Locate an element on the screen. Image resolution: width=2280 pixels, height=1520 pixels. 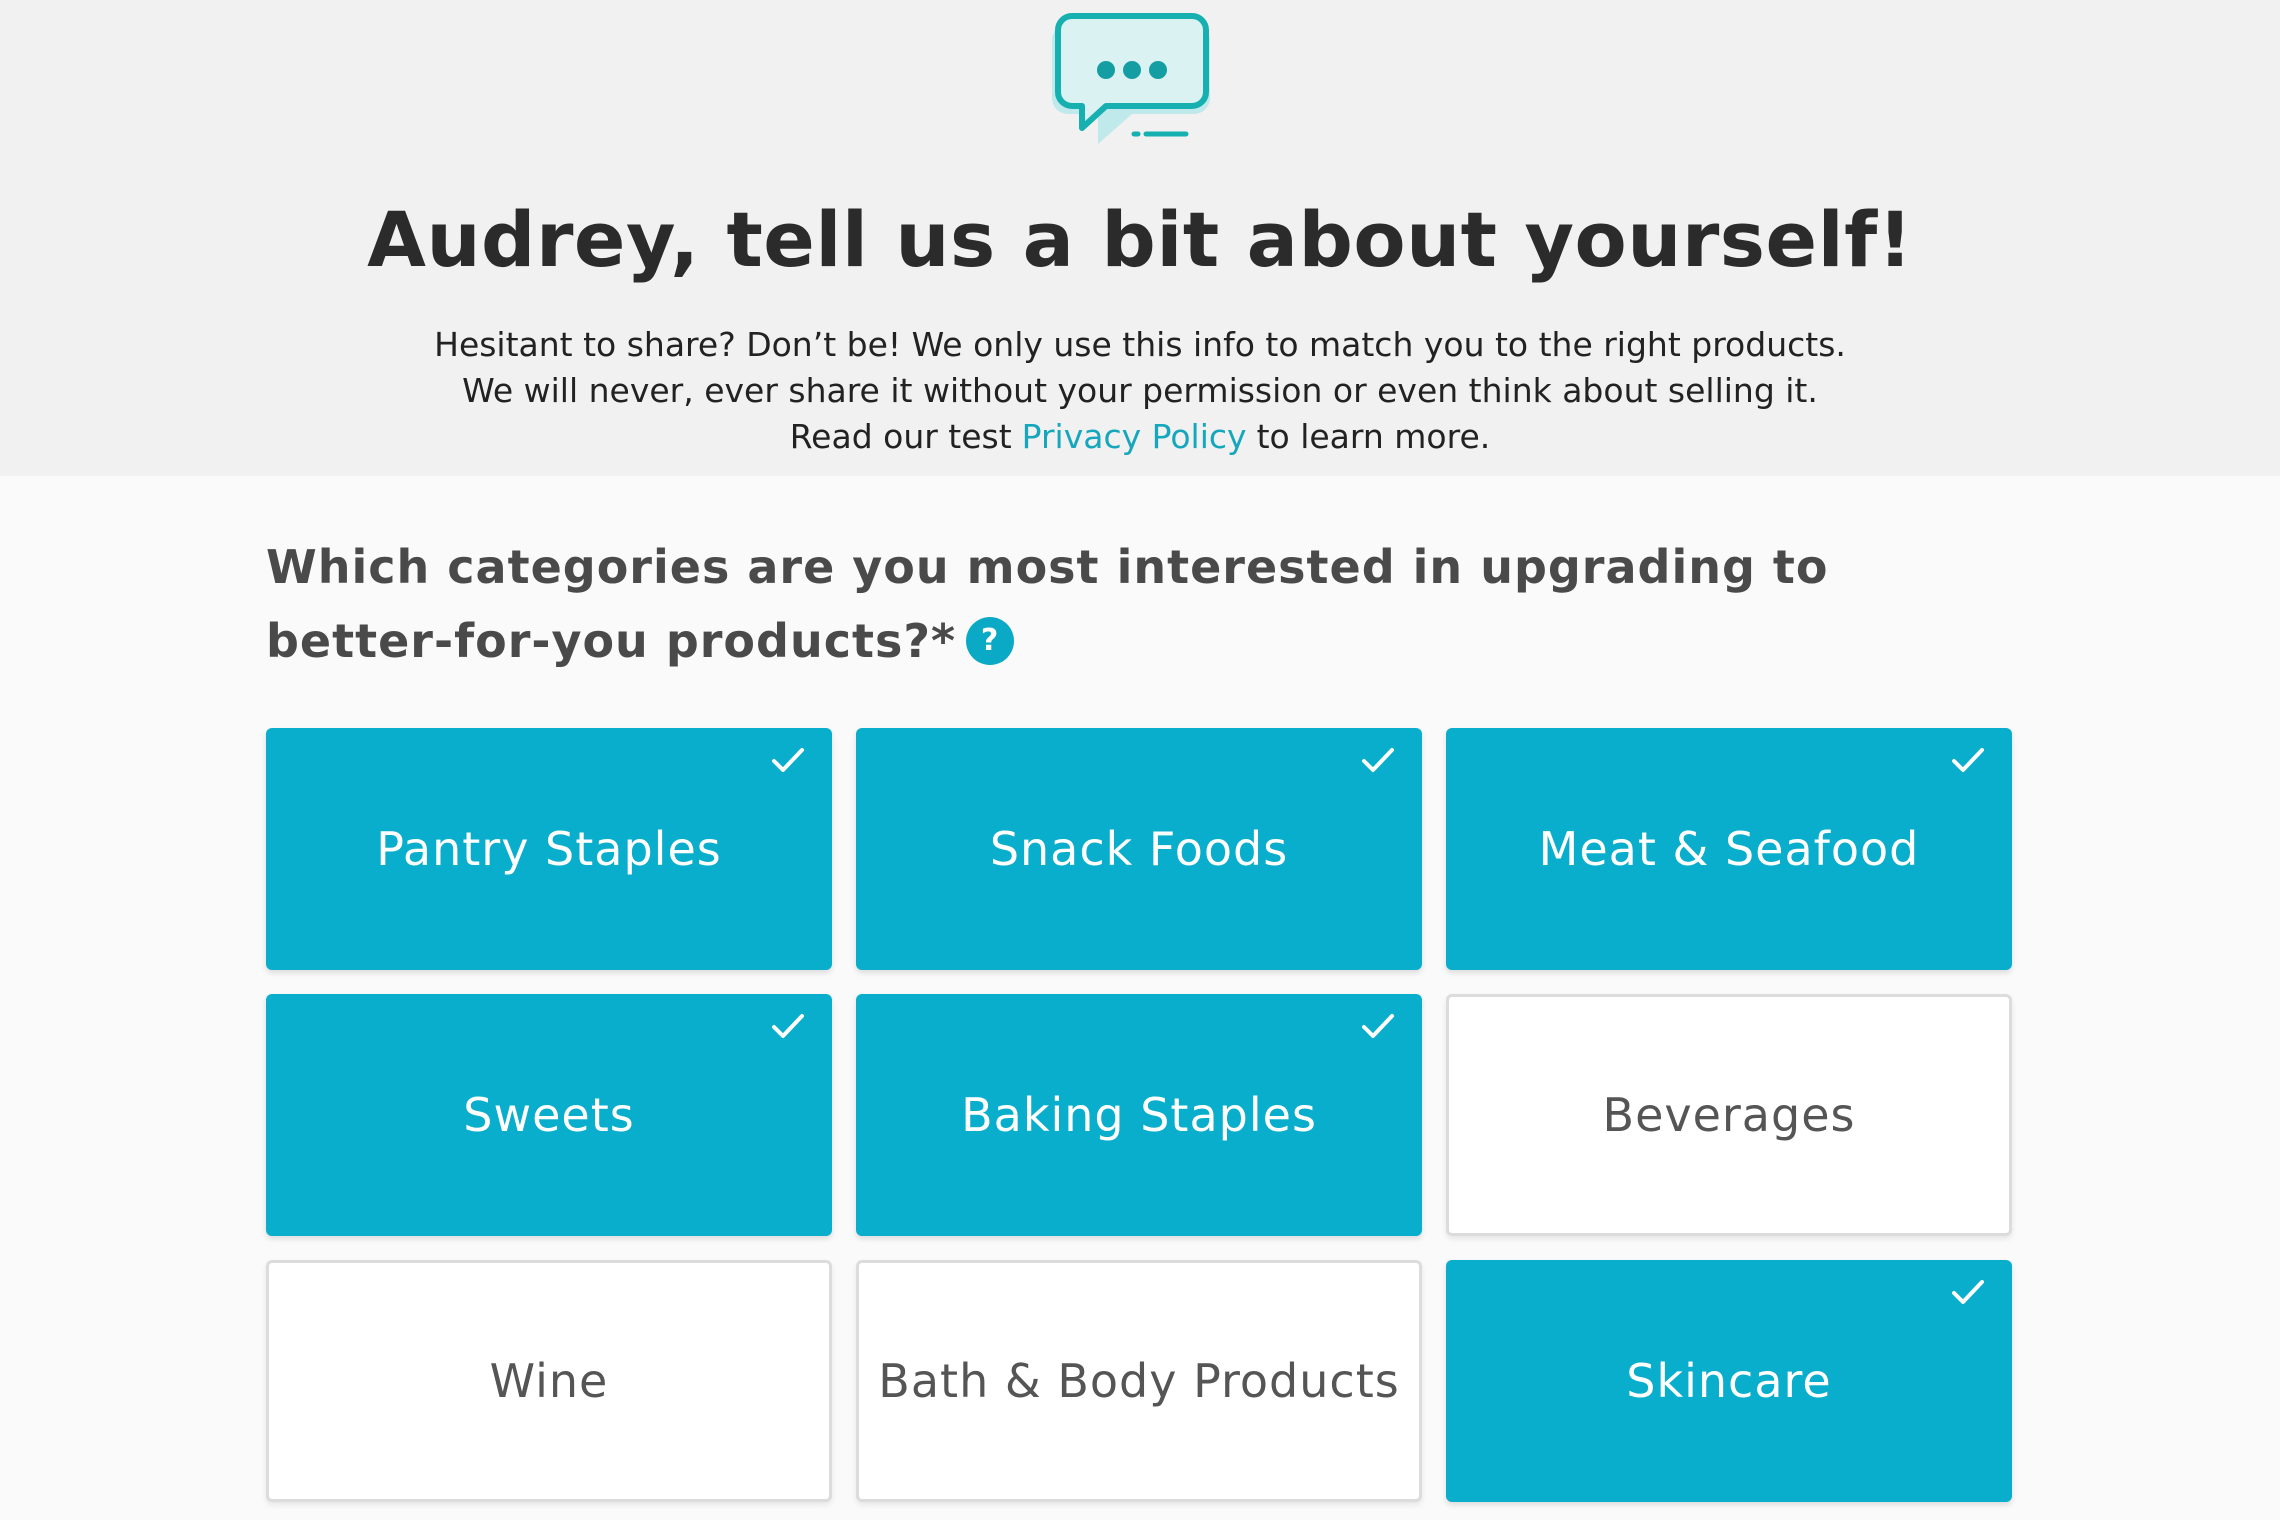
category-tile-snack-foods: Snack Foods is located at coordinates (1139, 849).